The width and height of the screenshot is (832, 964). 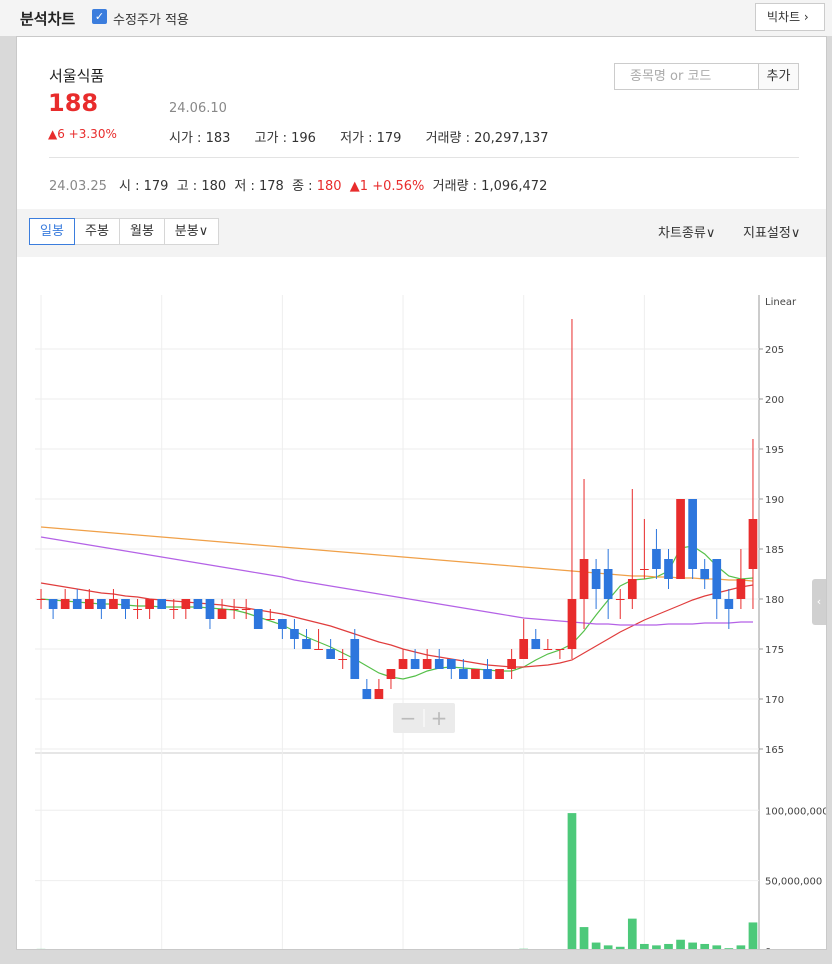 What do you see at coordinates (408, 718) in the screenshot?
I see `zoom-out-icon: −` at bounding box center [408, 718].